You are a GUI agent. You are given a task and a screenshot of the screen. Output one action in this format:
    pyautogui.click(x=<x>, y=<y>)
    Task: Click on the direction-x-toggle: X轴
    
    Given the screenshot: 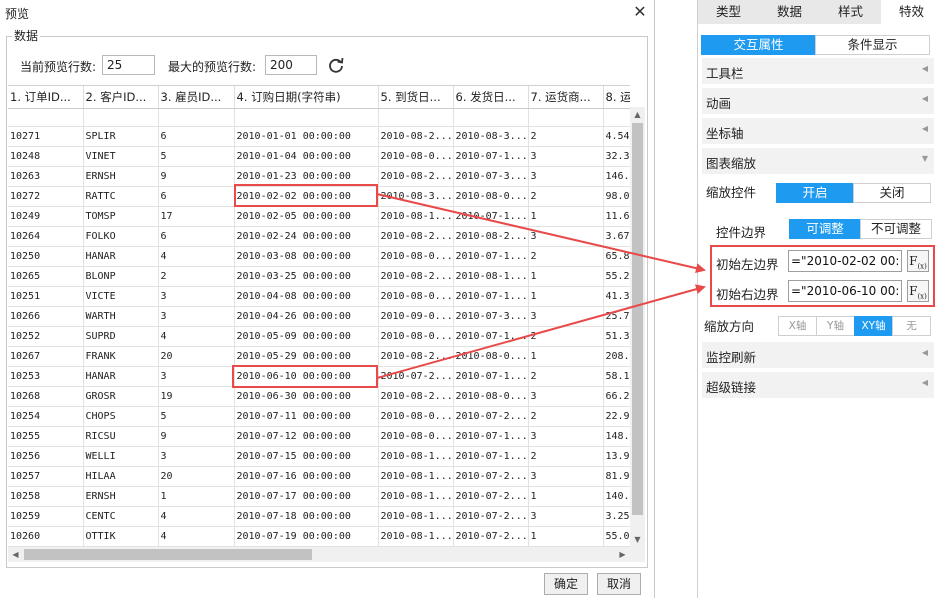 What is the action you would take?
    pyautogui.click(x=797, y=326)
    